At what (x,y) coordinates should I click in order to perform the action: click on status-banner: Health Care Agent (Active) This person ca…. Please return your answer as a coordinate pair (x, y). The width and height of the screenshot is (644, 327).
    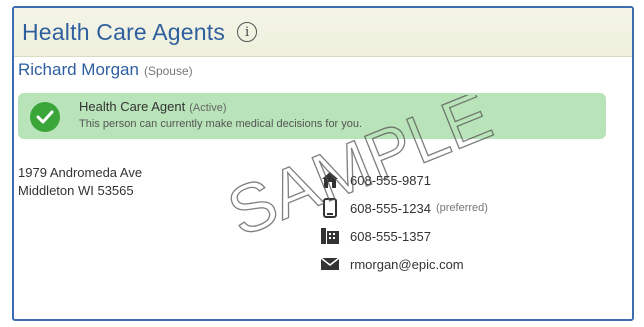
    Looking at the image, I should click on (312, 116).